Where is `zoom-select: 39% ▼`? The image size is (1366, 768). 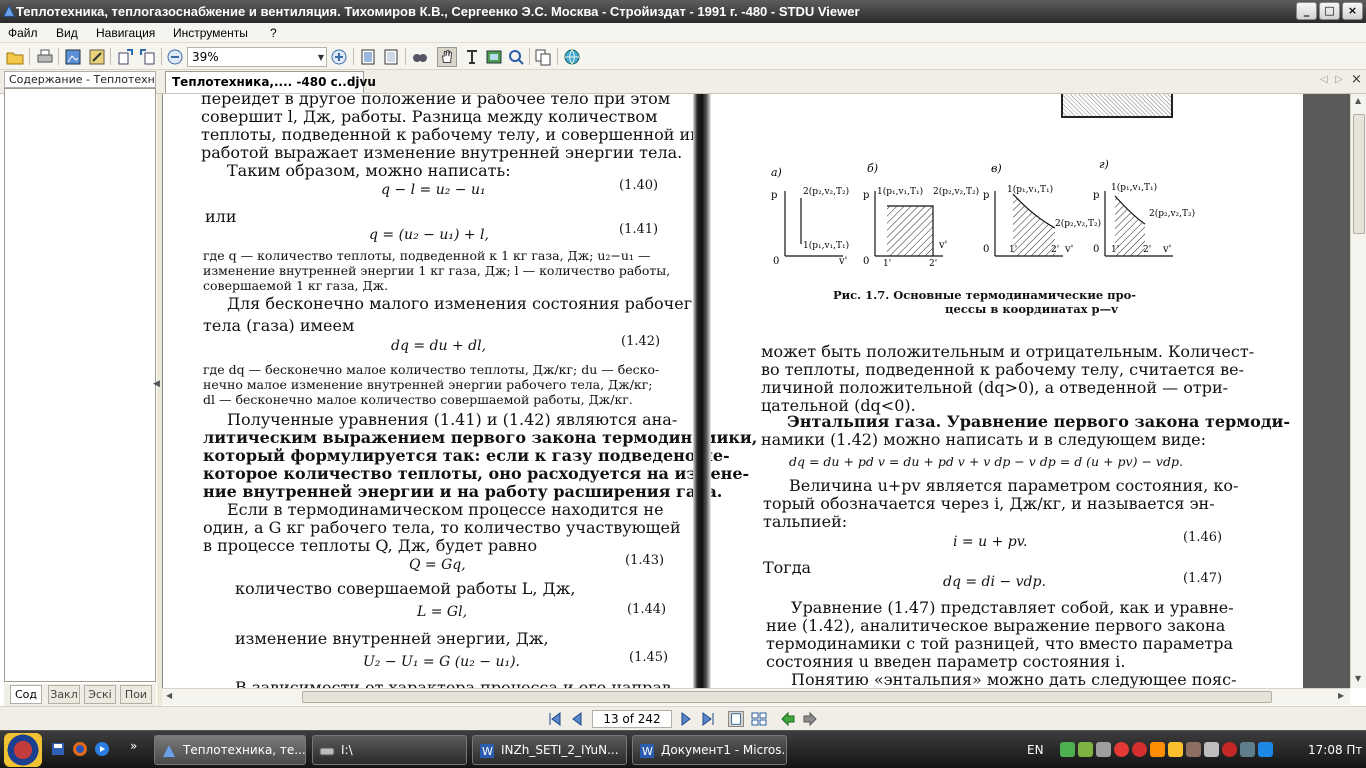 zoom-select: 39% ▼ is located at coordinates (257, 57).